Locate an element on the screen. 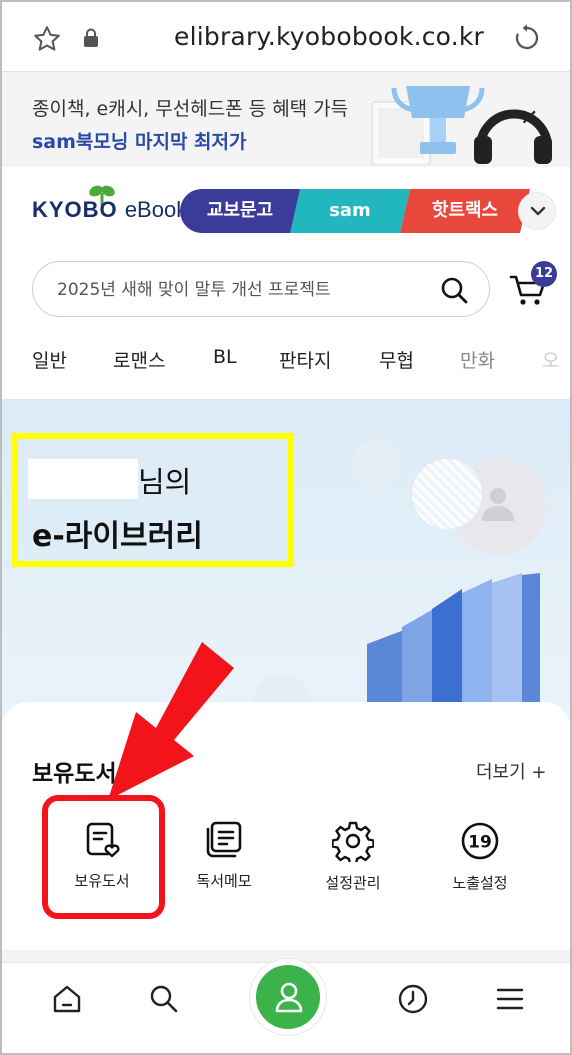  quick-action-label: 설정관리 is located at coordinates (353, 883).